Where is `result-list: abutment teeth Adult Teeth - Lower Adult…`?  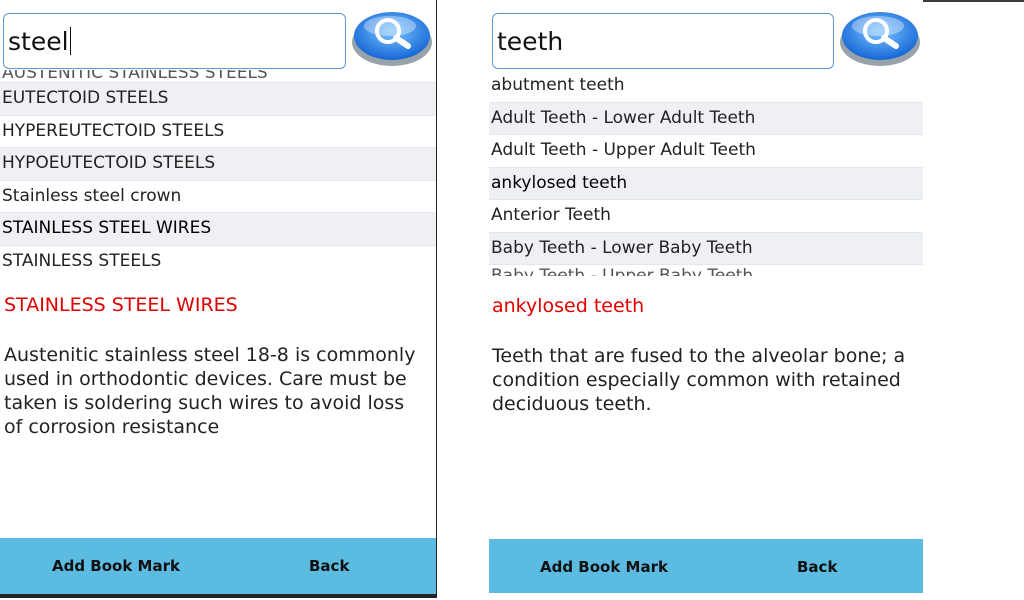 result-list: abutment teeth Adult Teeth - Lower Adult… is located at coordinates (706, 173).